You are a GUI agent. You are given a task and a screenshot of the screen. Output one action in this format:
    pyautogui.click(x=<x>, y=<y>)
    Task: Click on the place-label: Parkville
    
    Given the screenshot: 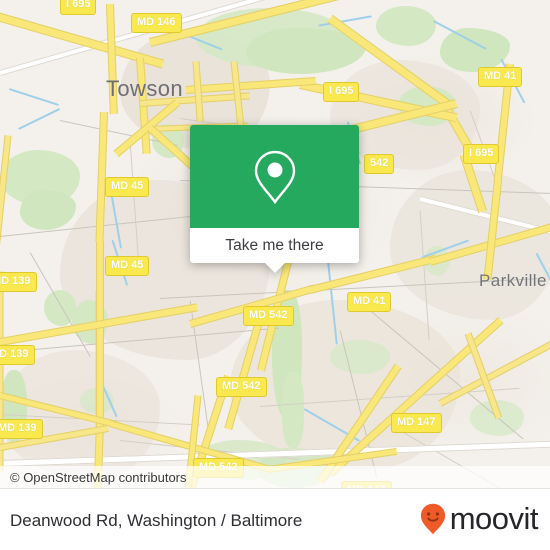 What is the action you would take?
    pyautogui.click(x=513, y=280)
    